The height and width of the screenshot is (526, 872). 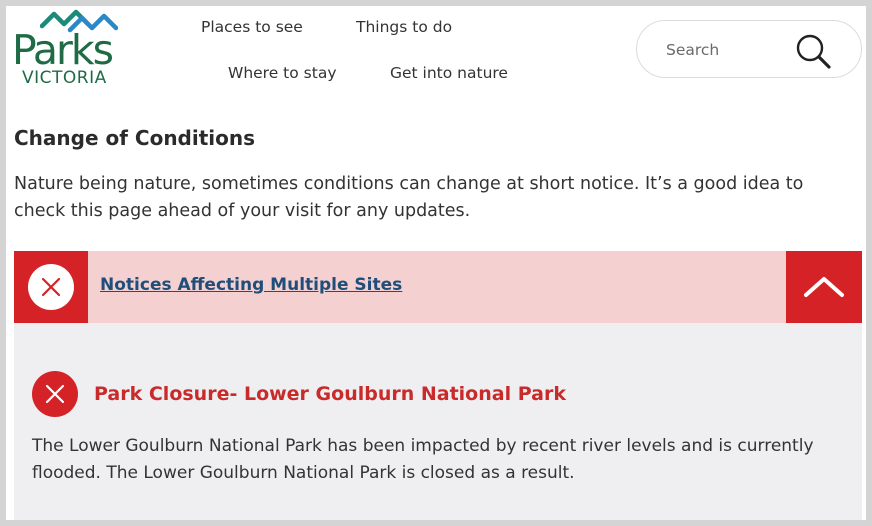 I want to click on notice-alert-icon, so click(x=55, y=394).